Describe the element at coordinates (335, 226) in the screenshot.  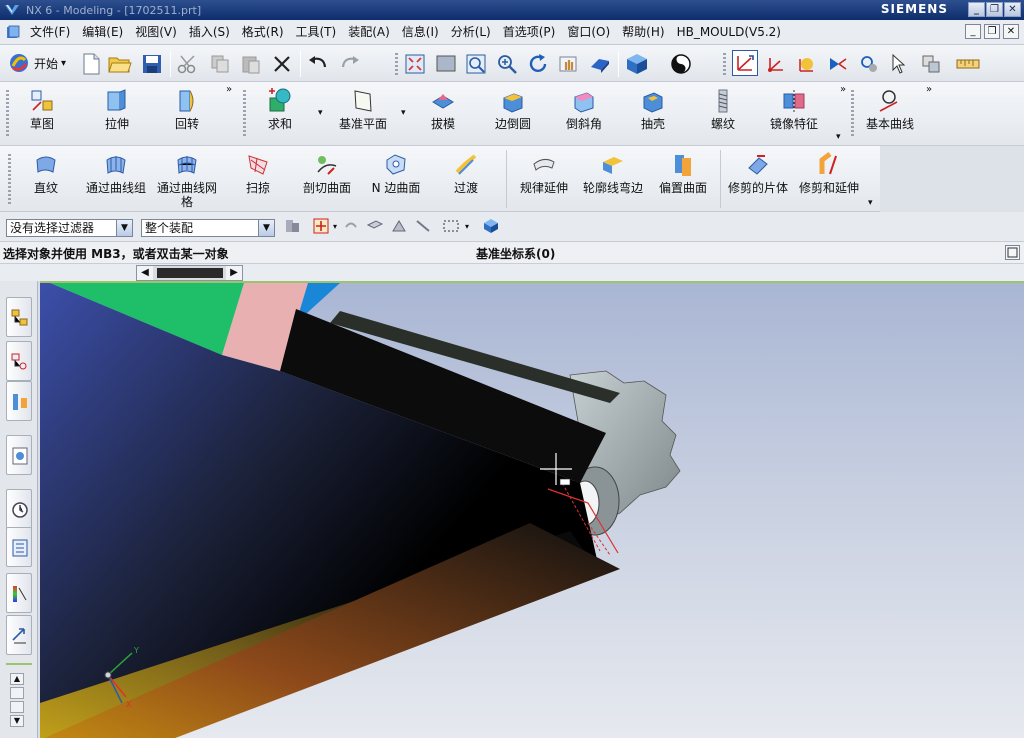
I see `snap-dropdown-arrow: ▾` at that location.